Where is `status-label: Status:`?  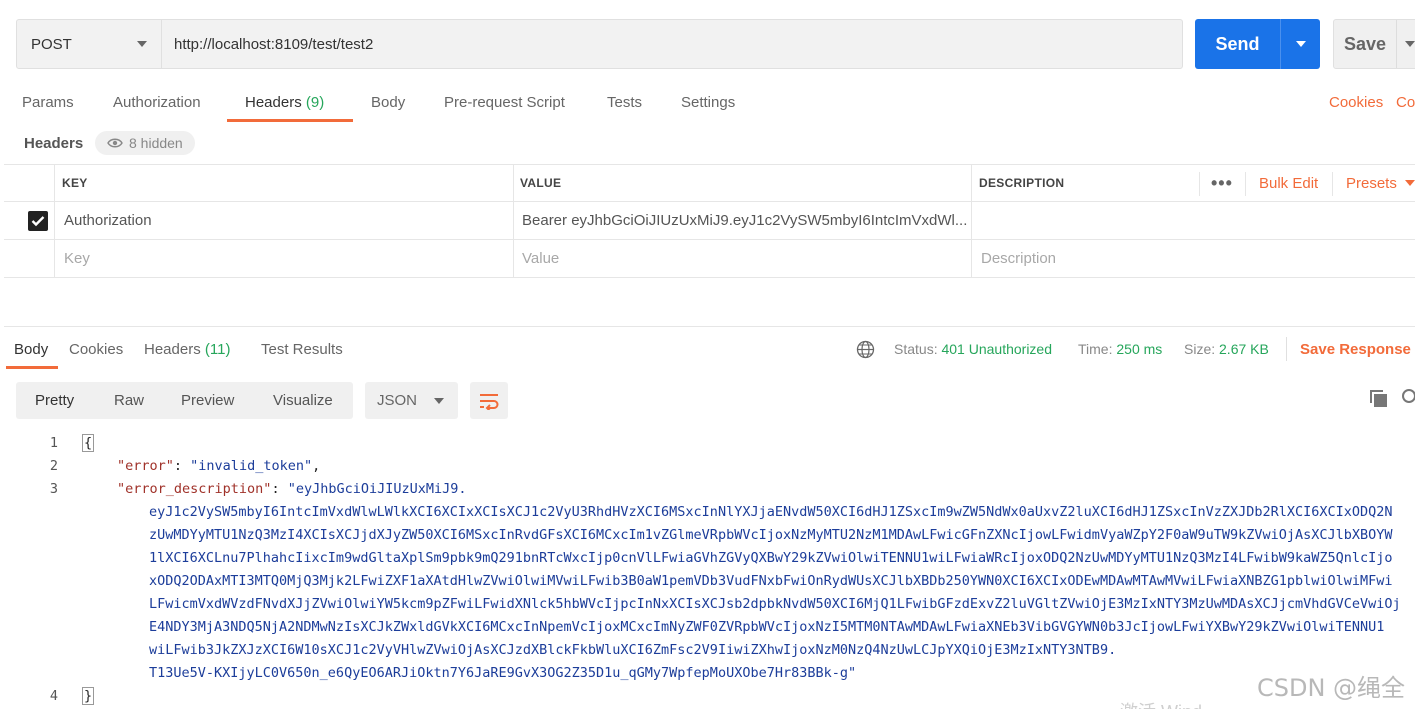
status-label: Status: is located at coordinates (916, 349).